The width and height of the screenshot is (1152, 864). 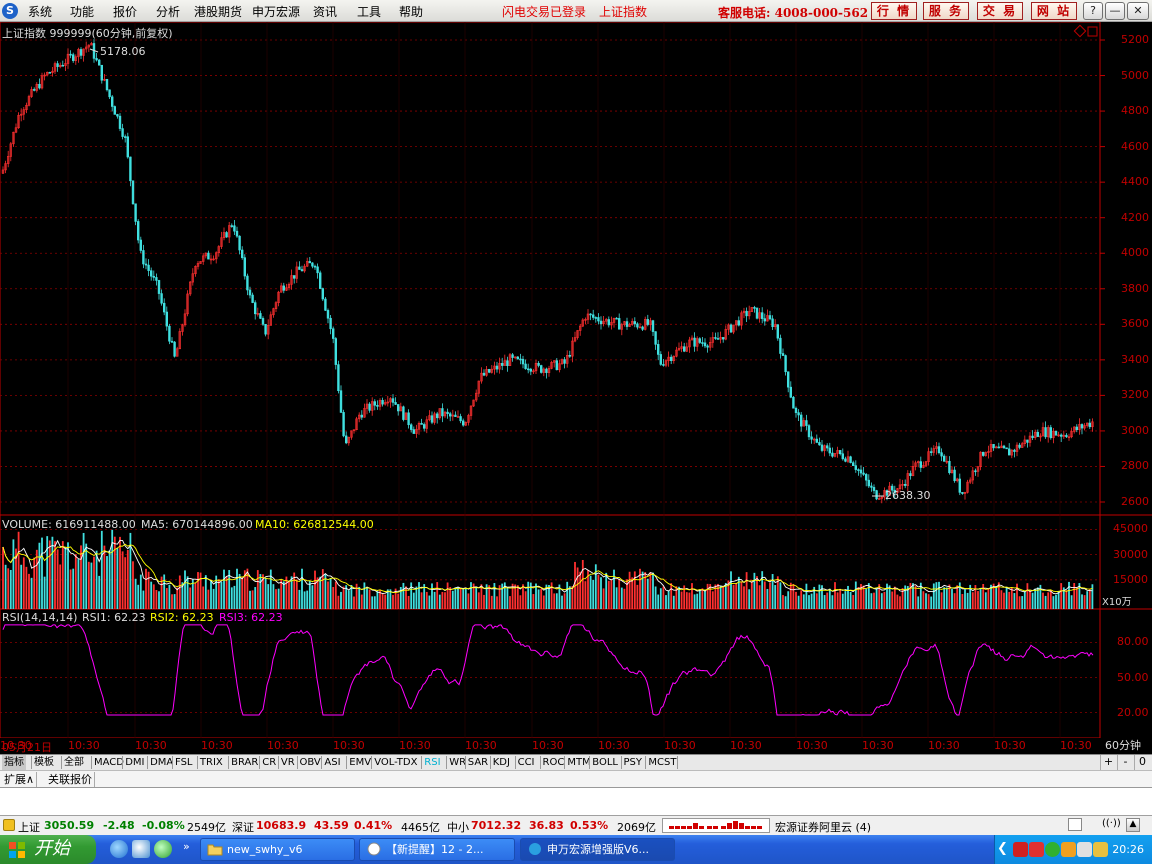 What do you see at coordinates (395, 762) in the screenshot?
I see `indicator-tab: VOL-TDX` at bounding box center [395, 762].